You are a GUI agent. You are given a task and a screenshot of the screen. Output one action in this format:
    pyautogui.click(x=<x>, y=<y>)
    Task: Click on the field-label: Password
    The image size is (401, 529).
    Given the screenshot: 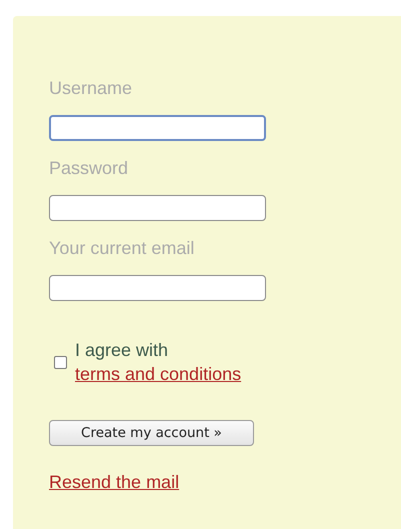 What is the action you would take?
    pyautogui.click(x=88, y=168)
    